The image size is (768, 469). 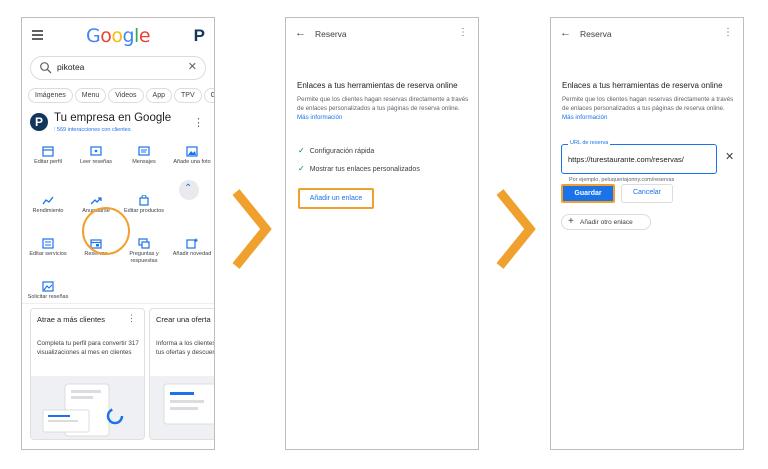 I want to click on business-interactions: ⫶ 569 interacciones con clientes, so click(x=92, y=130).